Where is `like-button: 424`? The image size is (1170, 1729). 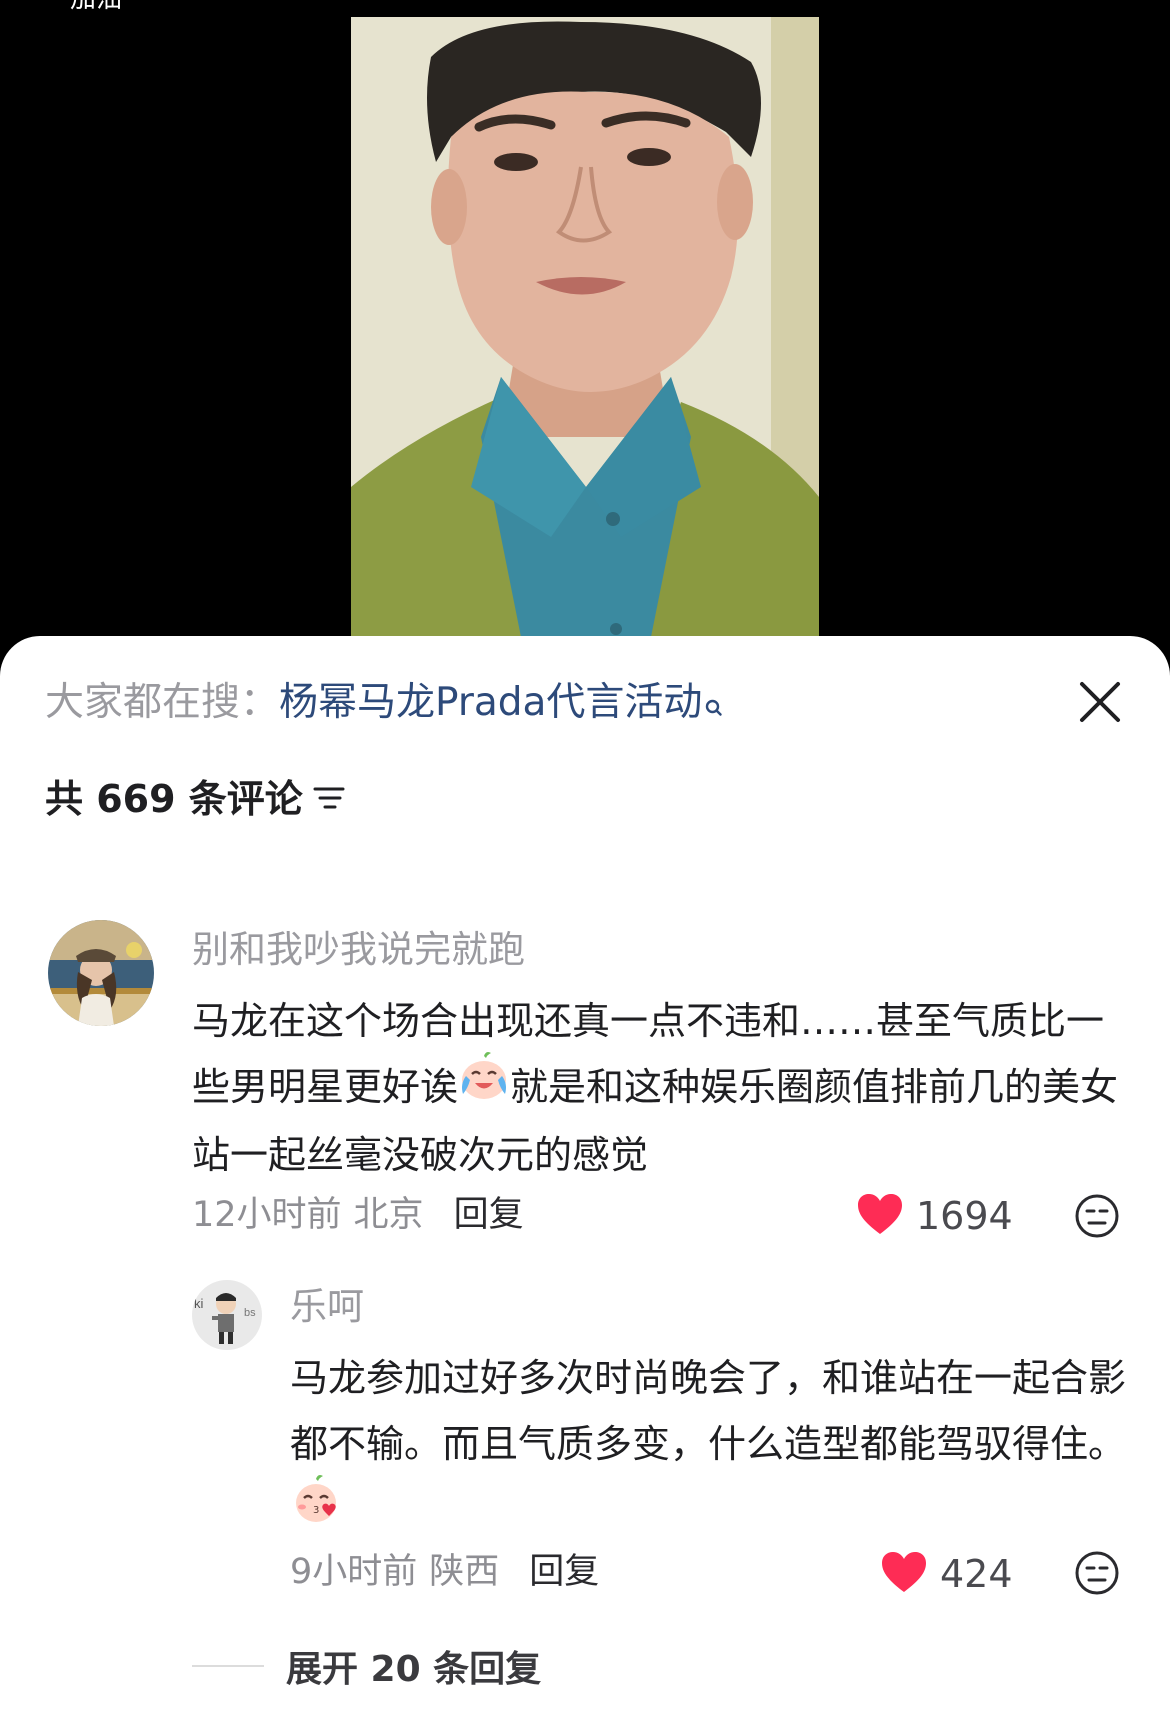 like-button: 424 is located at coordinates (946, 1574).